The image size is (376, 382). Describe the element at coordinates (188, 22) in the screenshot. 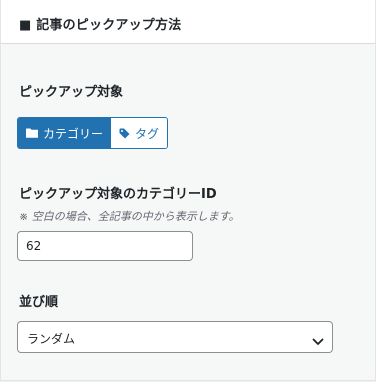

I see `panel-header: ■ 記事のピックアップ方法` at that location.